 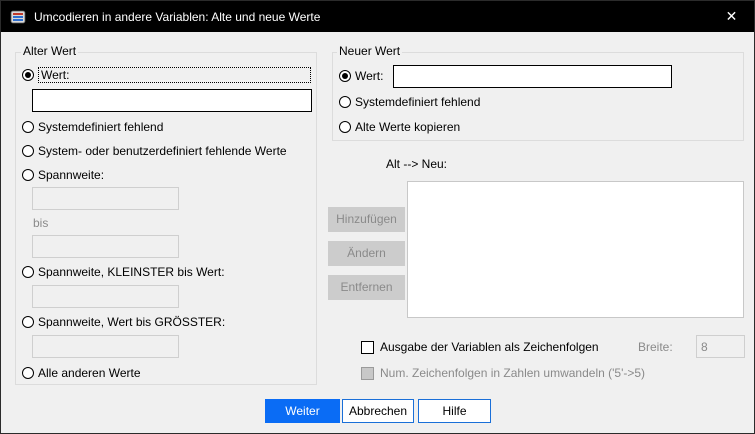 What do you see at coordinates (105, 296) in the screenshot?
I see `range-lowest-input` at bounding box center [105, 296].